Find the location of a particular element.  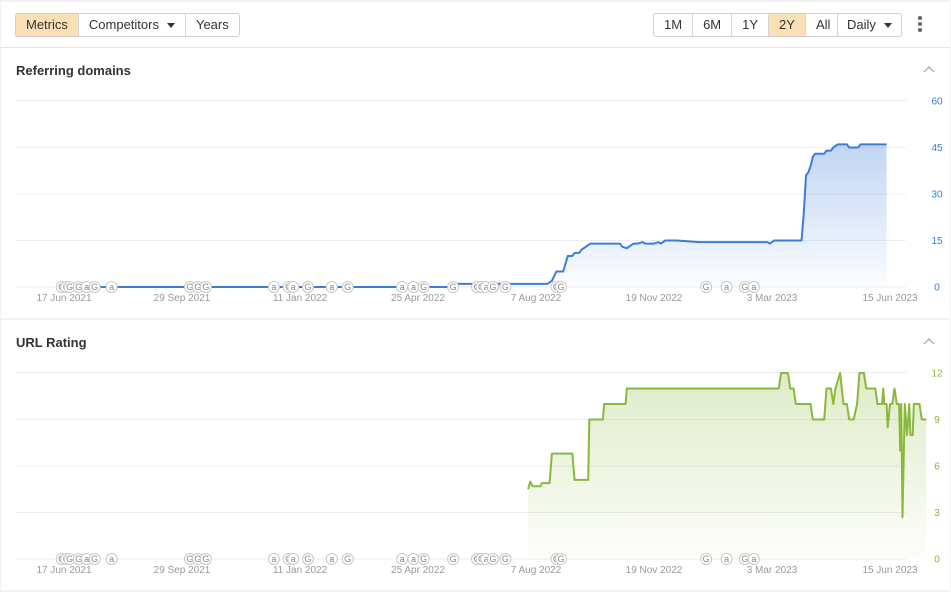

y-tick-label: 30 is located at coordinates (937, 195).